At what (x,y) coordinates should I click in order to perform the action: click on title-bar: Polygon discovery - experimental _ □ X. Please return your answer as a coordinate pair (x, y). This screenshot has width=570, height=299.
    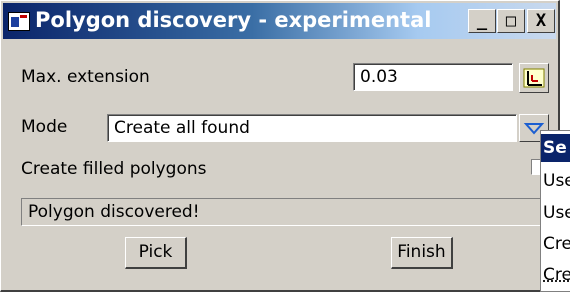
    Looking at the image, I should click on (279, 21).